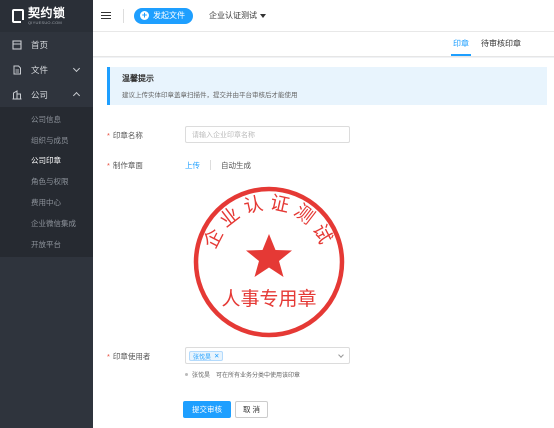 Image resolution: width=554 pixels, height=428 pixels. What do you see at coordinates (251, 409) in the screenshot?
I see `cancel-button: 取 消` at bounding box center [251, 409].